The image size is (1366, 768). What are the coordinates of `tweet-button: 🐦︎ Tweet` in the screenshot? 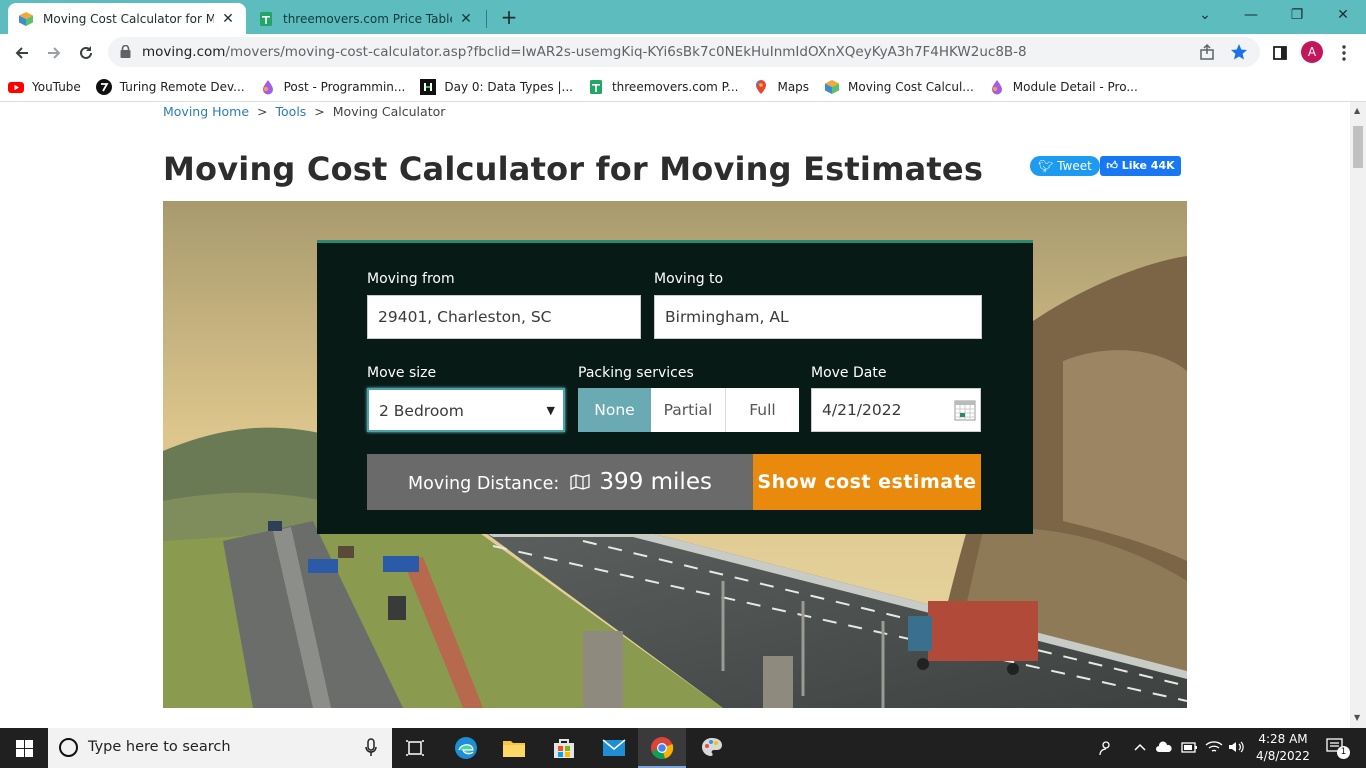 It's located at (1065, 166).